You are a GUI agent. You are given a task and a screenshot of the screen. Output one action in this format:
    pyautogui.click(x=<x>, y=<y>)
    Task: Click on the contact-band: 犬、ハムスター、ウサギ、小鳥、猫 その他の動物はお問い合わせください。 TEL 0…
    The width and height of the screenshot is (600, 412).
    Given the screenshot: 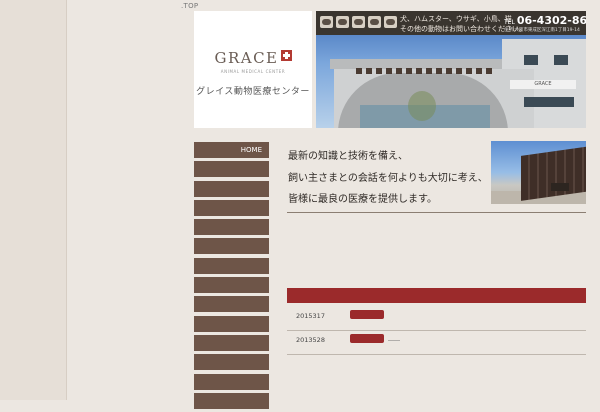 What is the action you would take?
    pyautogui.click(x=451, y=23)
    